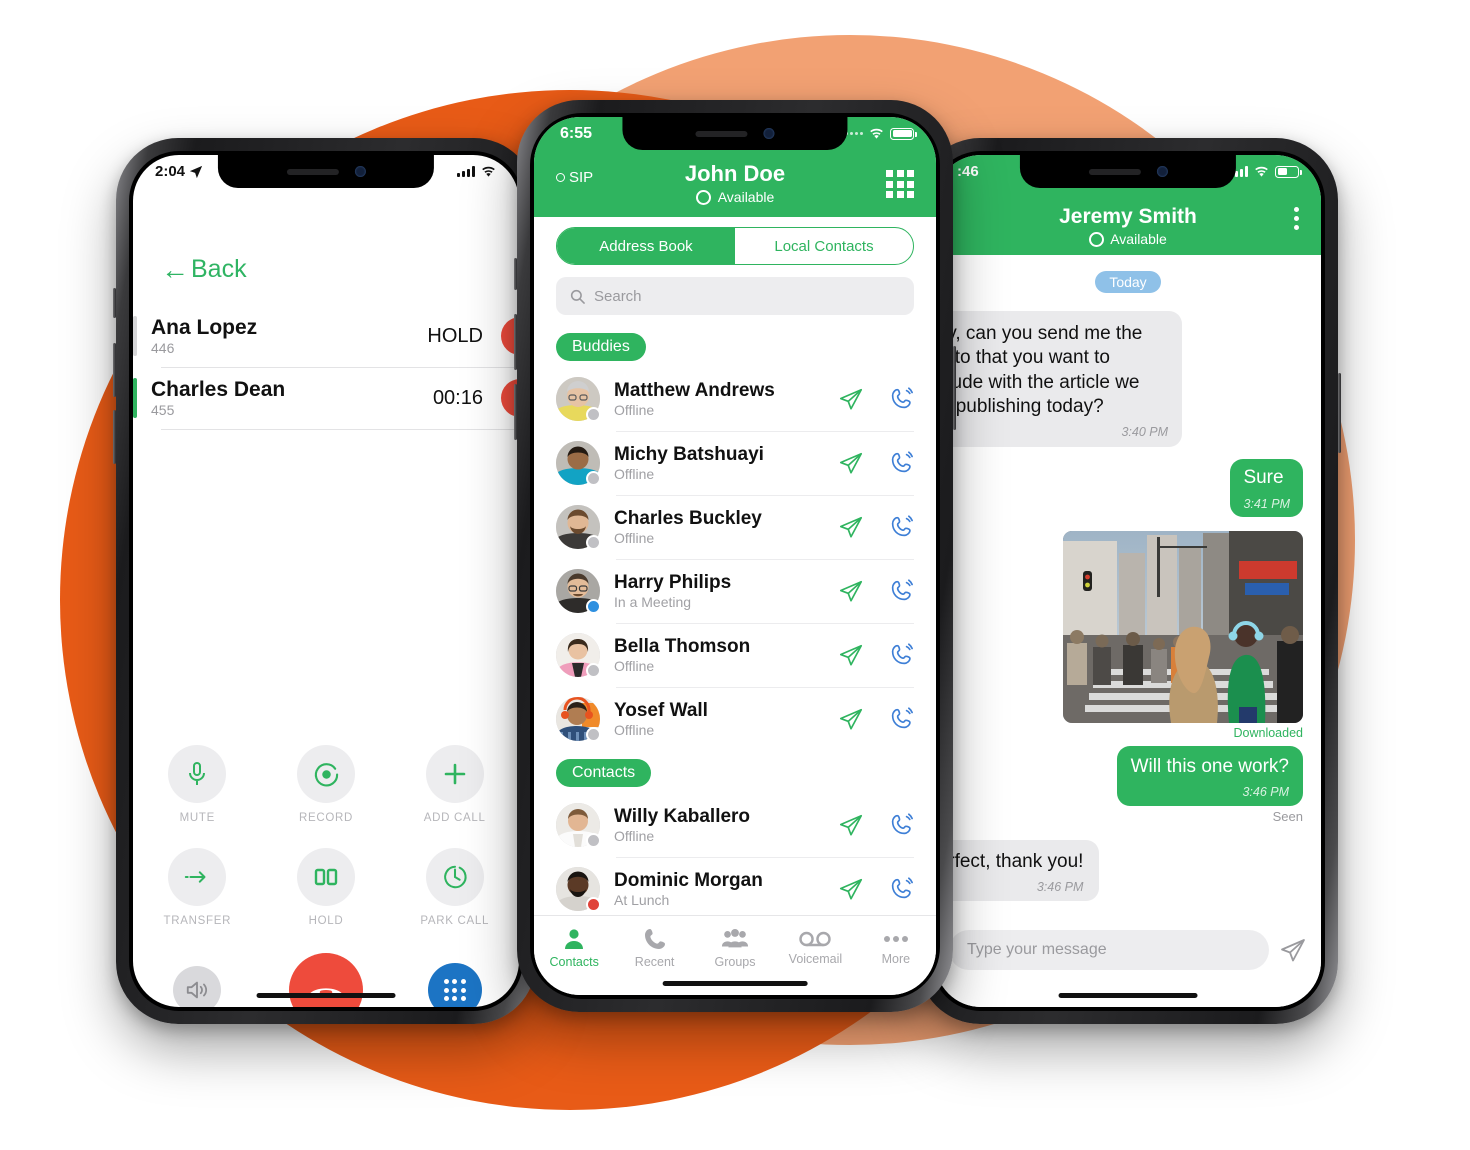 Image resolution: width=1470 pixels, height=1150 pixels. What do you see at coordinates (1109, 950) in the screenshot?
I see `message-input: Type your message` at bounding box center [1109, 950].